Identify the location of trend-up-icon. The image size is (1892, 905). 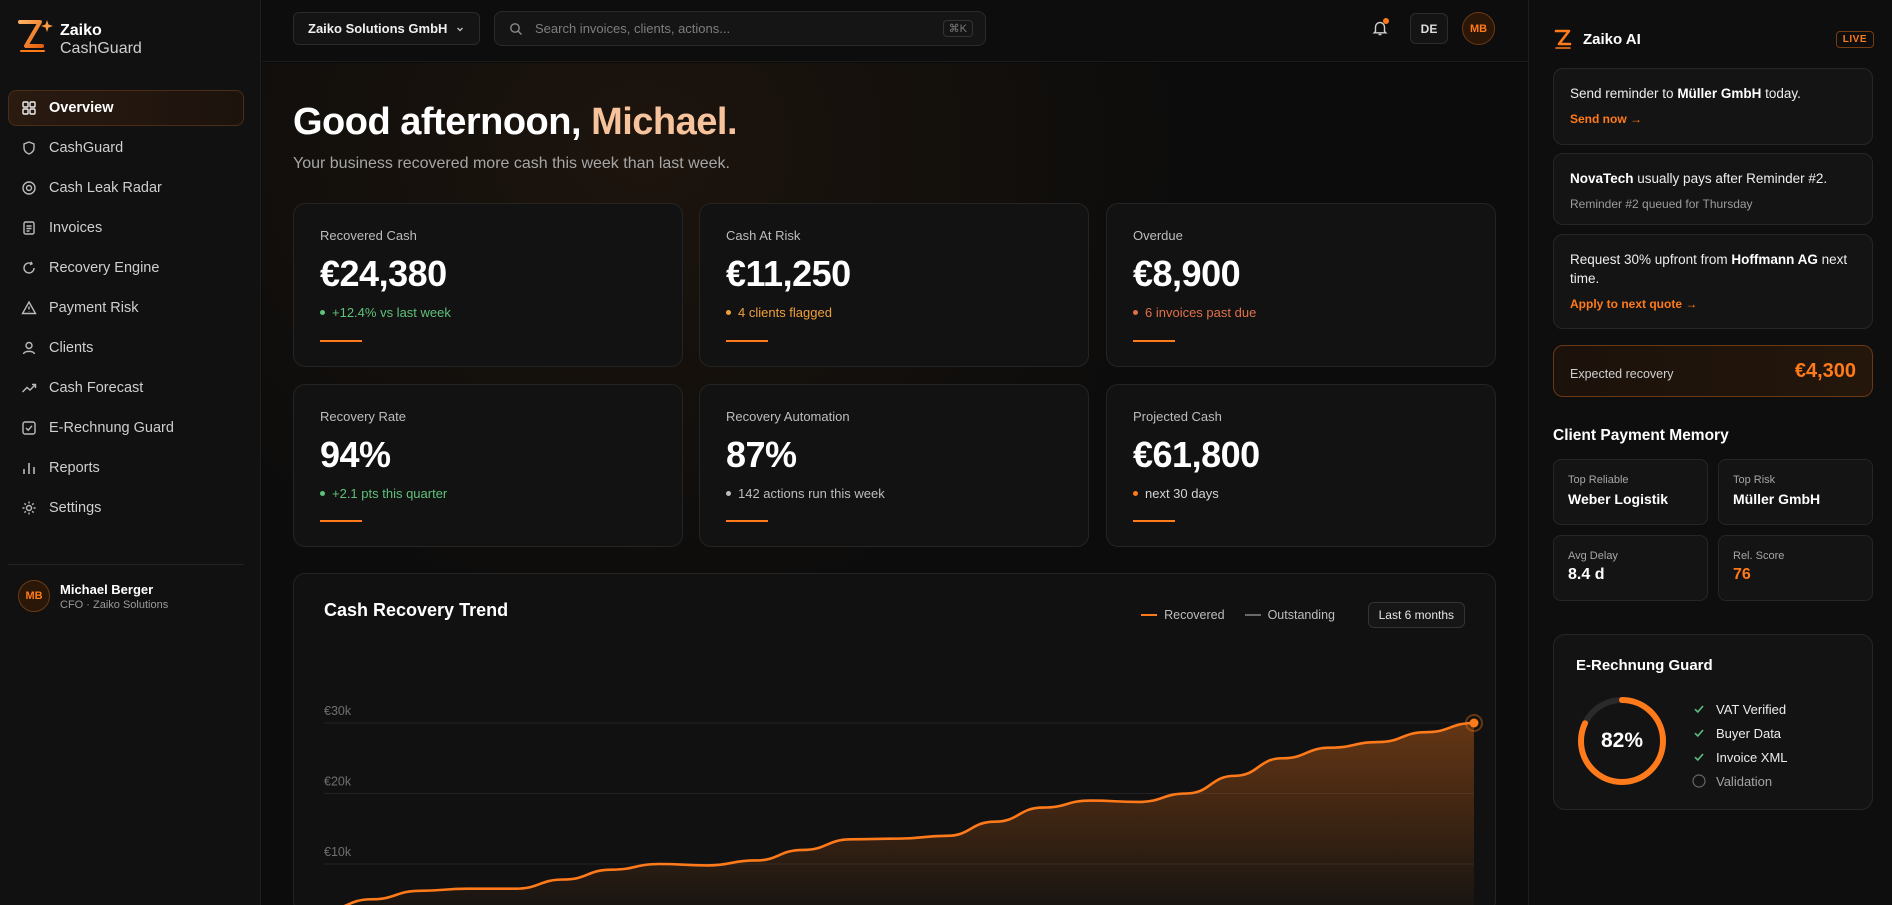
(29, 388).